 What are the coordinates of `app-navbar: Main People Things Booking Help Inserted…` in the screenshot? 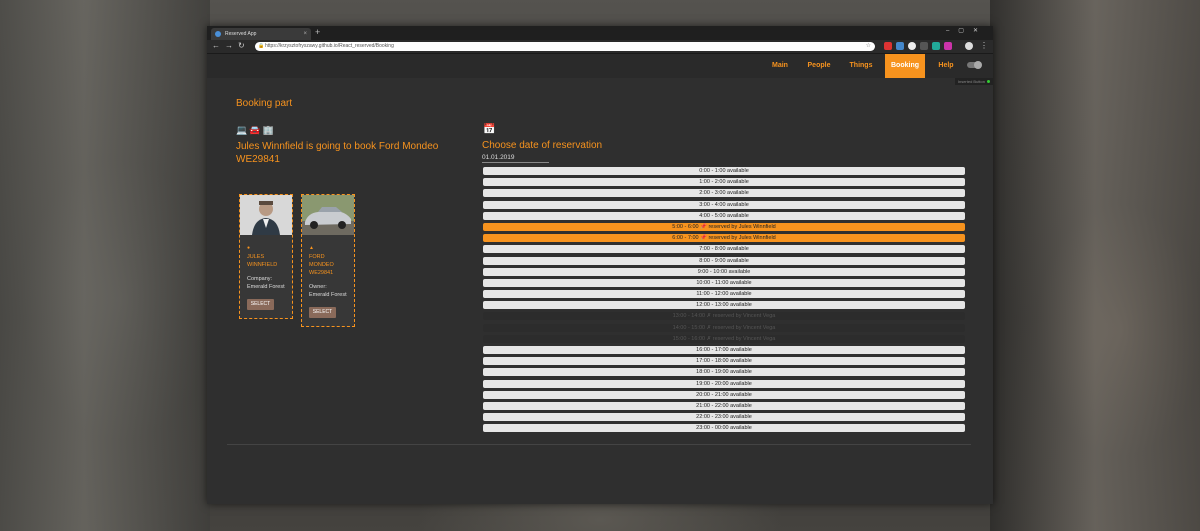 It's located at (600, 69).